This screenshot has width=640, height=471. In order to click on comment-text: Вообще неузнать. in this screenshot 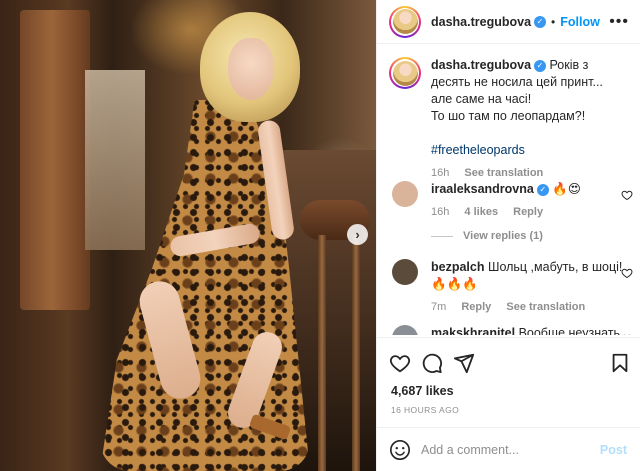, I will do `click(571, 330)`.